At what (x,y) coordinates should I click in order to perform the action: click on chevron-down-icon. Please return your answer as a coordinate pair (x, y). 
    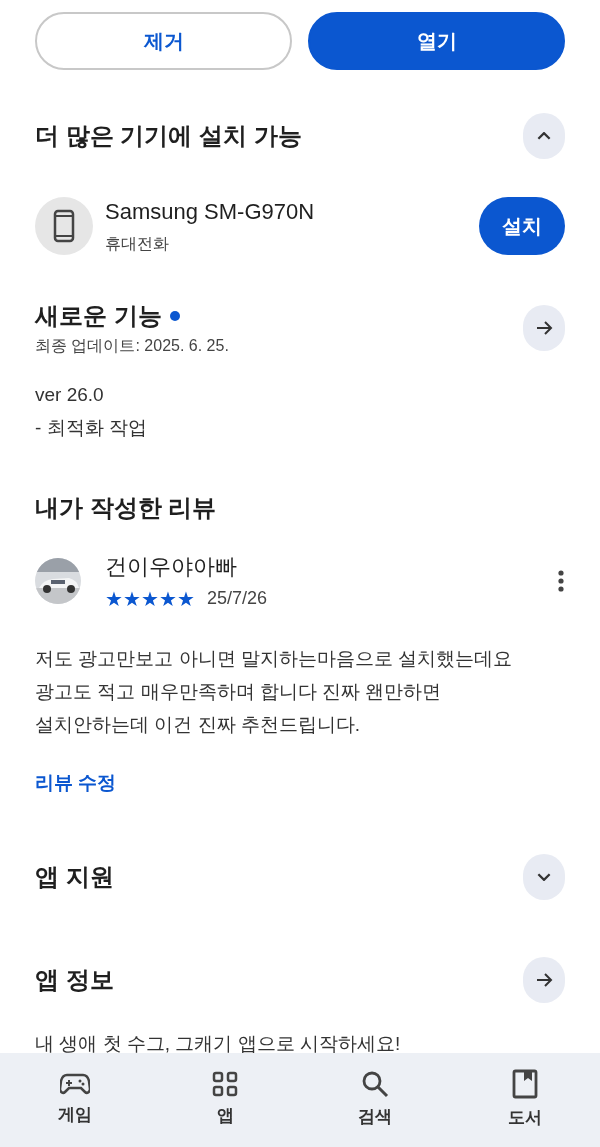
    Looking at the image, I should click on (544, 876).